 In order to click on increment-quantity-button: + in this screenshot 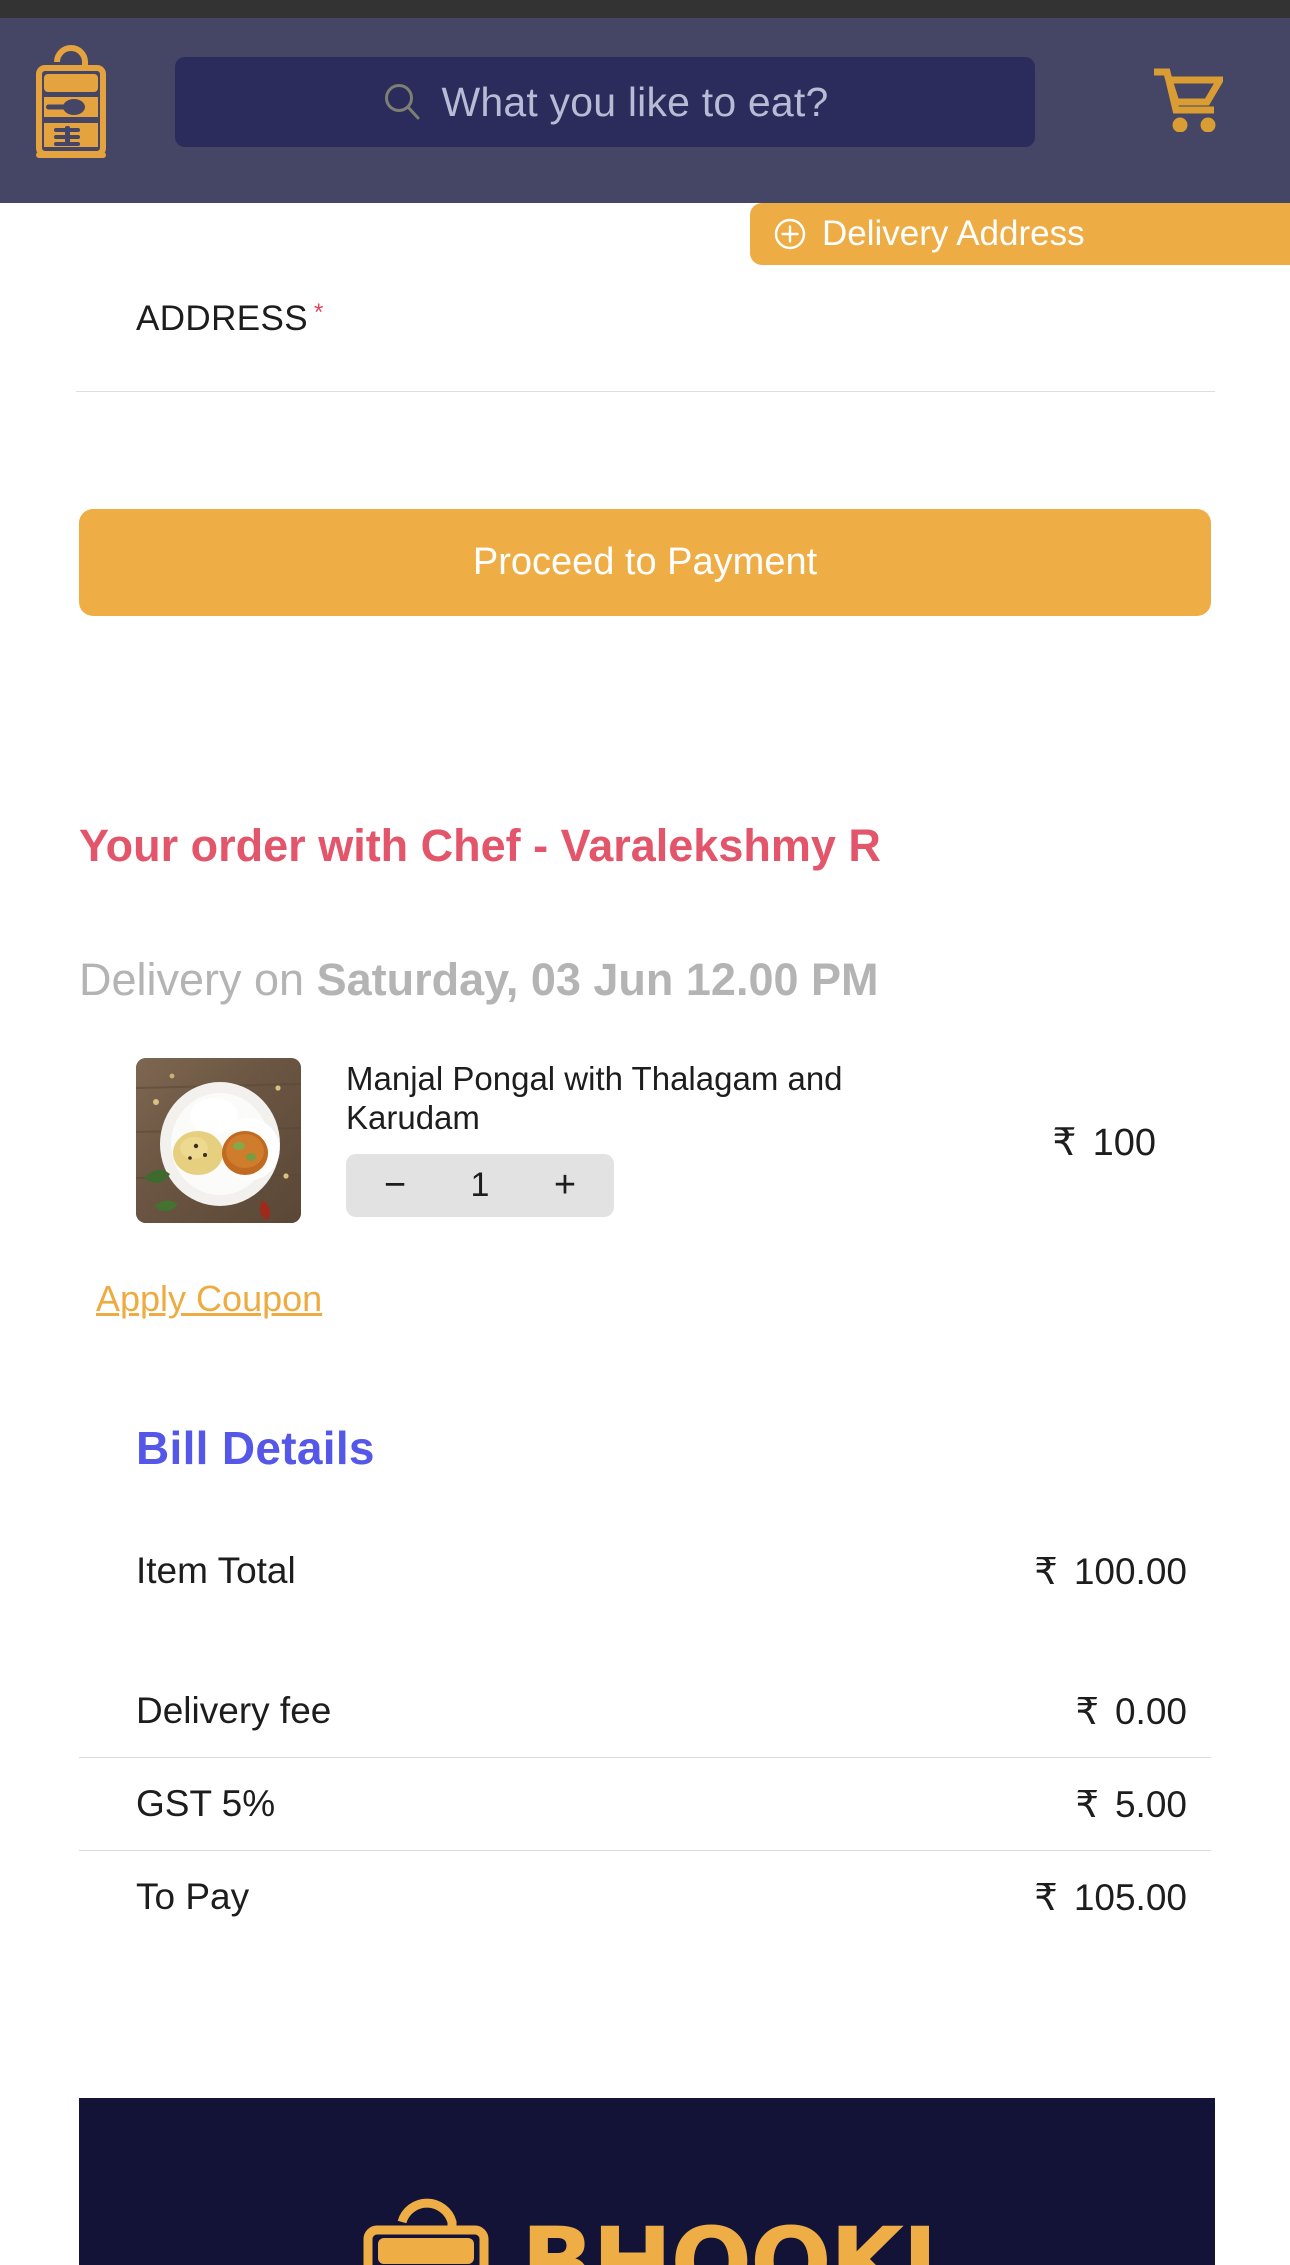, I will do `click(565, 1185)`.